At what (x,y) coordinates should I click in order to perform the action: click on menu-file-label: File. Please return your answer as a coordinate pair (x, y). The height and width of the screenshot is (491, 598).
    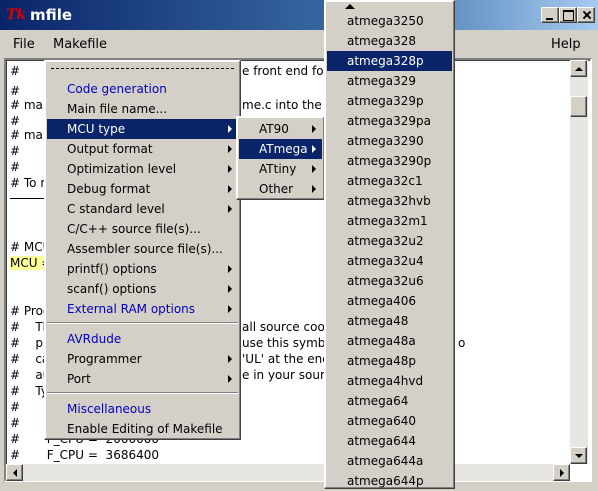
    Looking at the image, I should click on (24, 44).